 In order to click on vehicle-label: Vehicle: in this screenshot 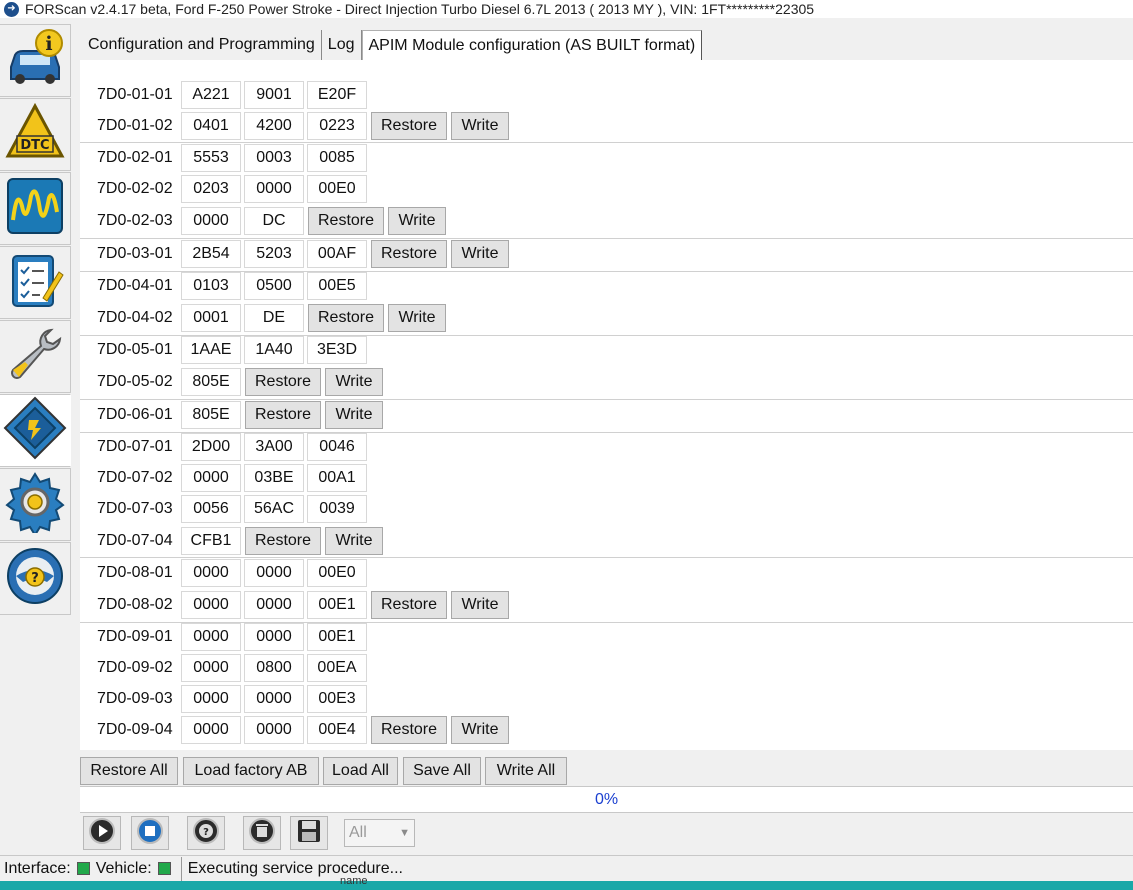, I will do `click(123, 868)`.